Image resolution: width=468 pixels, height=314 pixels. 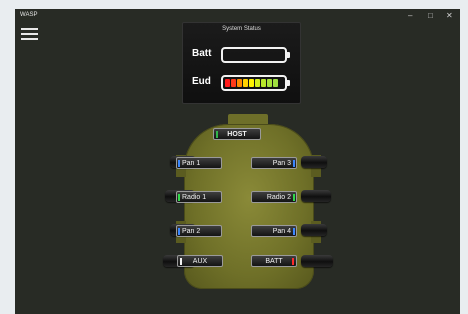 I want to click on radio2-led, so click(x=294, y=197).